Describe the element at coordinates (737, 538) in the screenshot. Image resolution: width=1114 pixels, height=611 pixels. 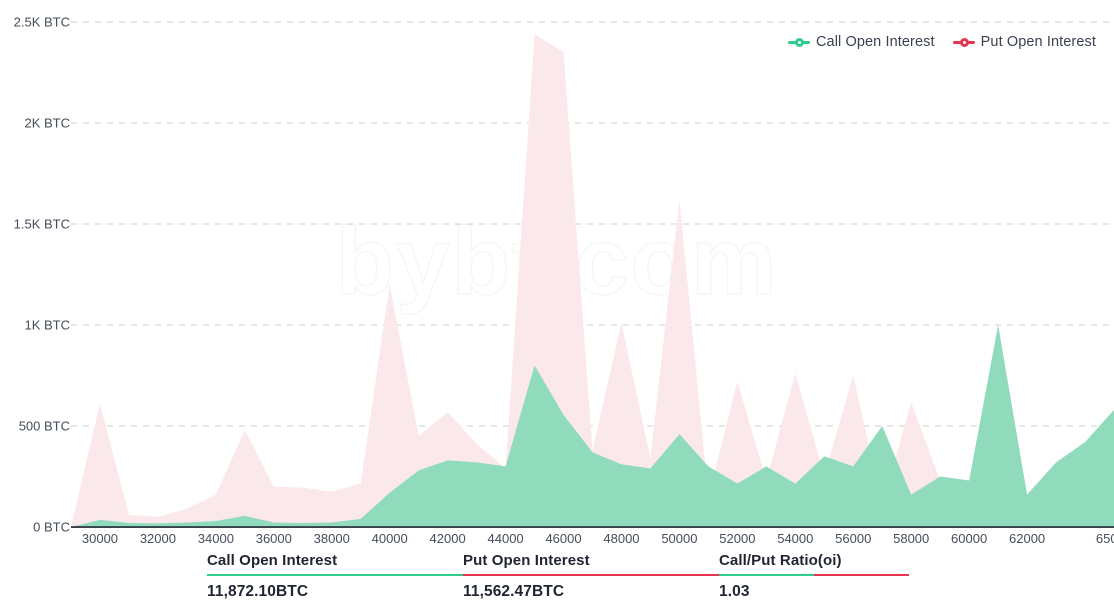
I see `x-axis-tick-label: 52000` at that location.